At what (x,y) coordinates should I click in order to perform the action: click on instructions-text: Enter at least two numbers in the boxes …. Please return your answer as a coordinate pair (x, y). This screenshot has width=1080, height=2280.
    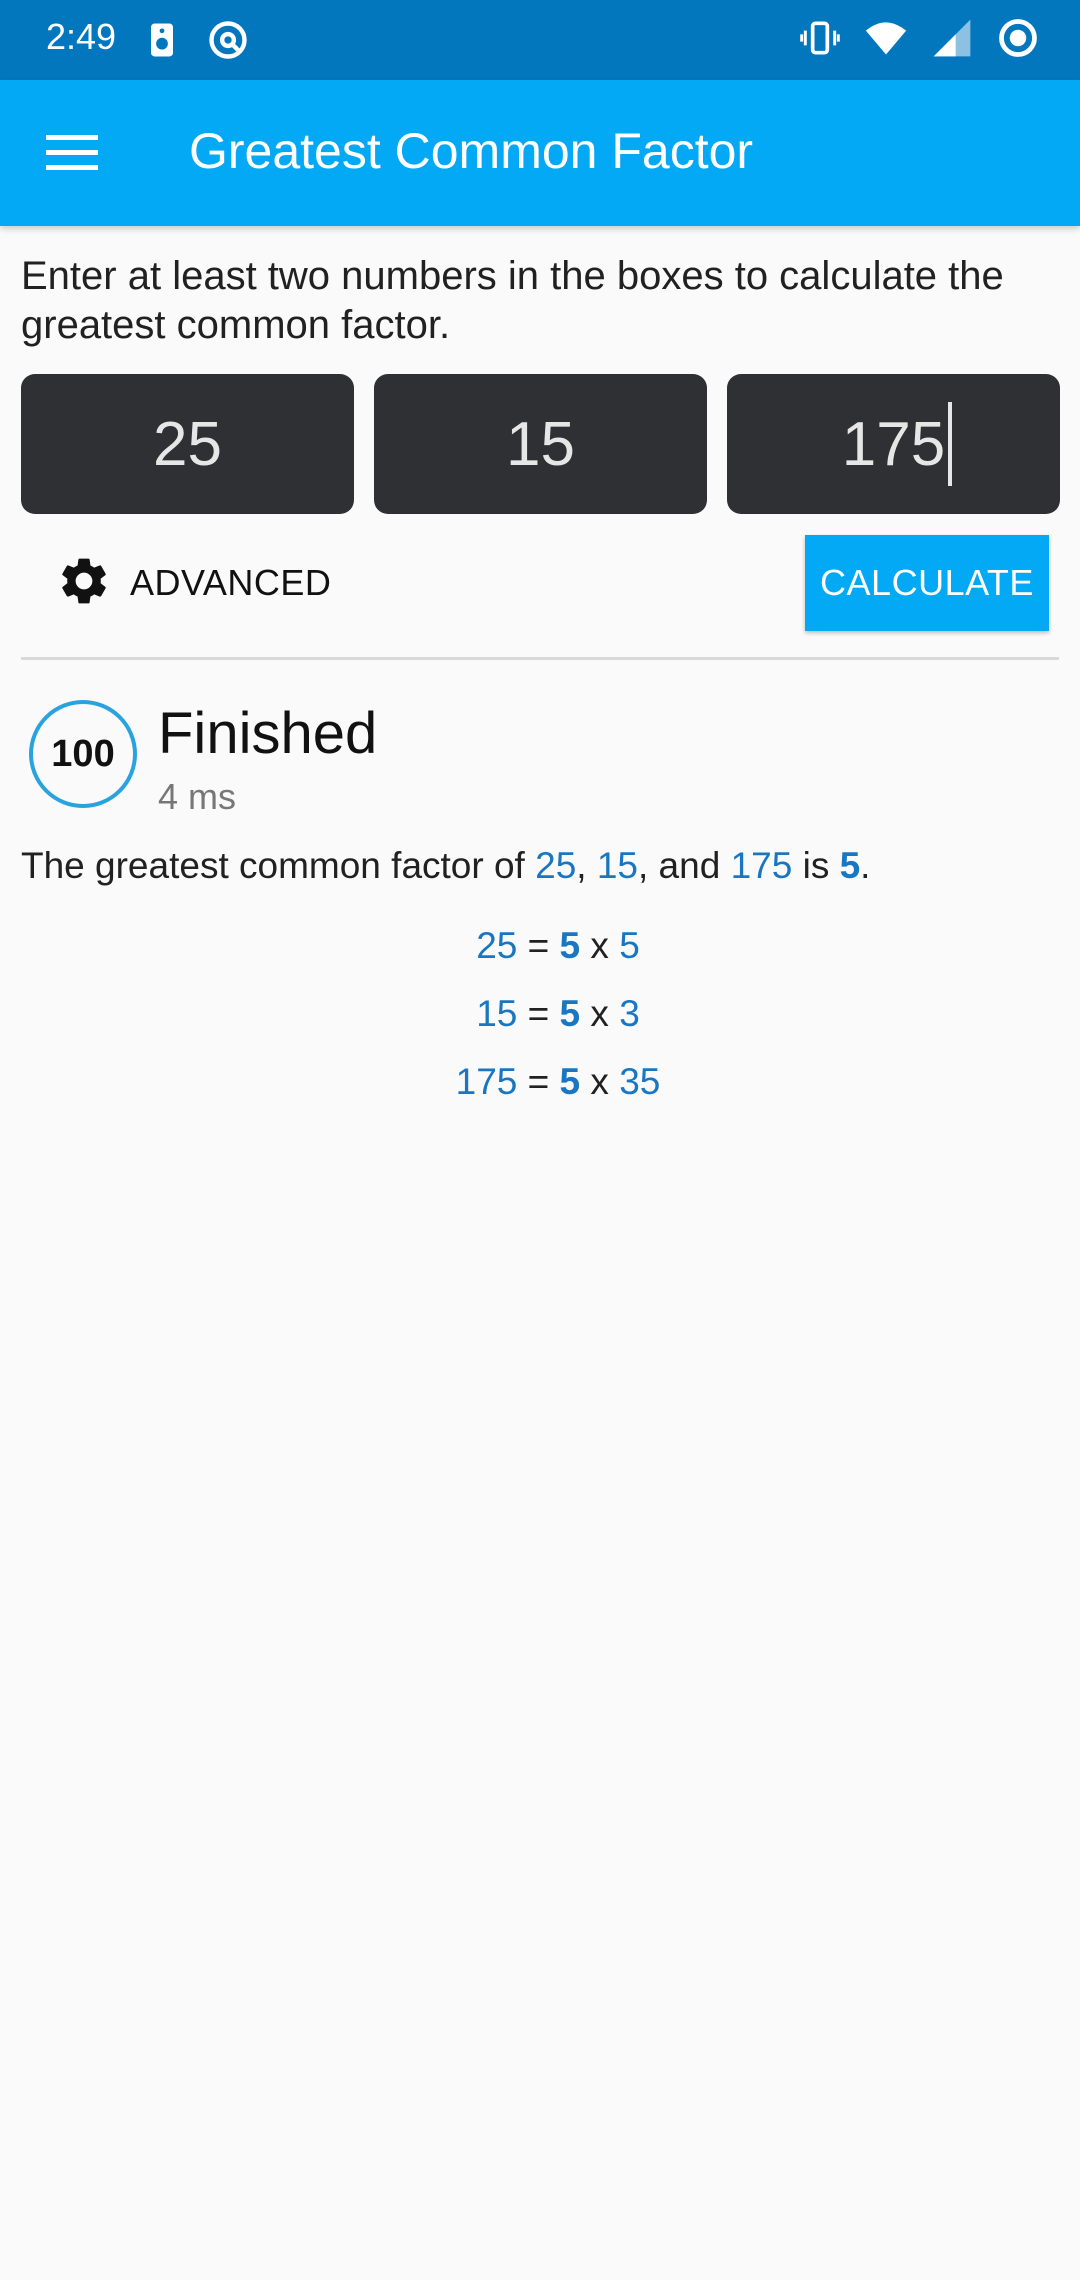
    Looking at the image, I should click on (512, 300).